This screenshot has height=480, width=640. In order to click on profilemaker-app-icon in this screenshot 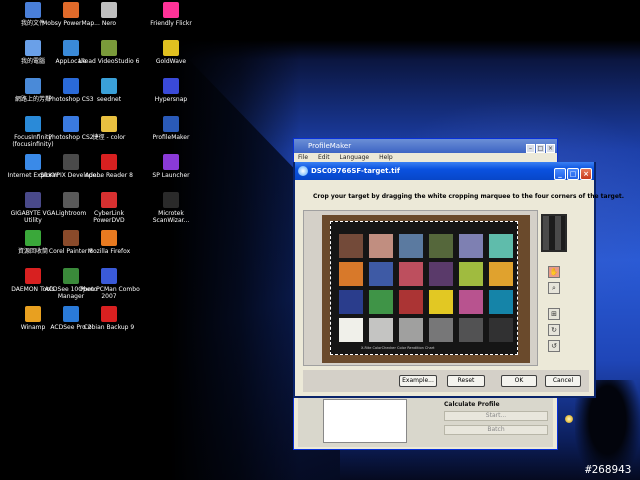, I will do `click(303, 171)`.